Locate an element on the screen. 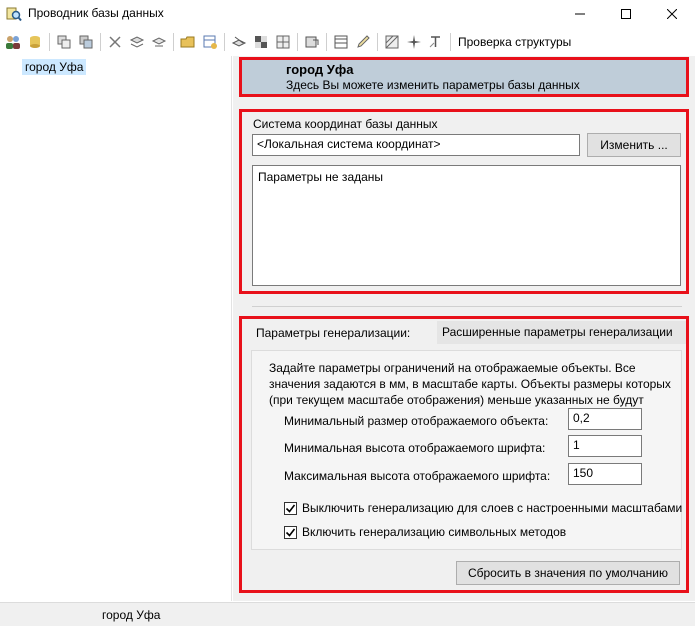 This screenshot has width=695, height=626. text-tool-button is located at coordinates (436, 42).